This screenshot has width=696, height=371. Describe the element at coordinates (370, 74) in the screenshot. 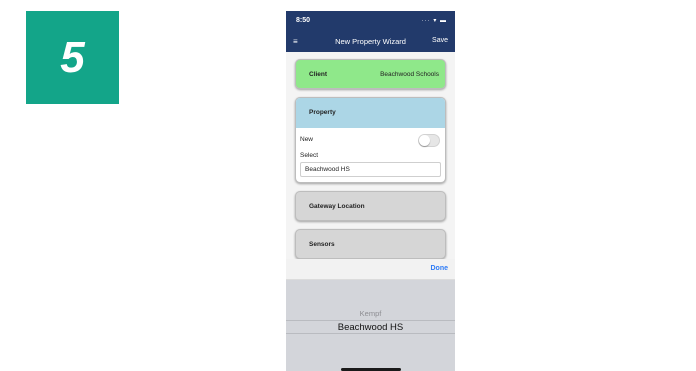

I see `client-card: Client Beachwood Schools` at that location.